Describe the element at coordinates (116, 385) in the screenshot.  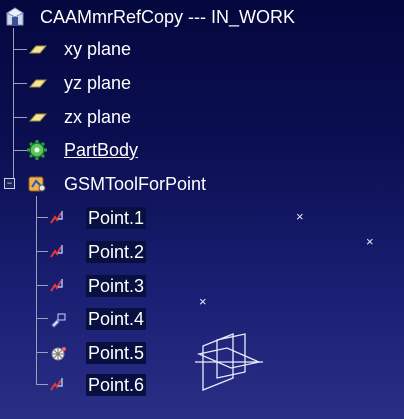
I see `point-6-label: Point.6` at that location.